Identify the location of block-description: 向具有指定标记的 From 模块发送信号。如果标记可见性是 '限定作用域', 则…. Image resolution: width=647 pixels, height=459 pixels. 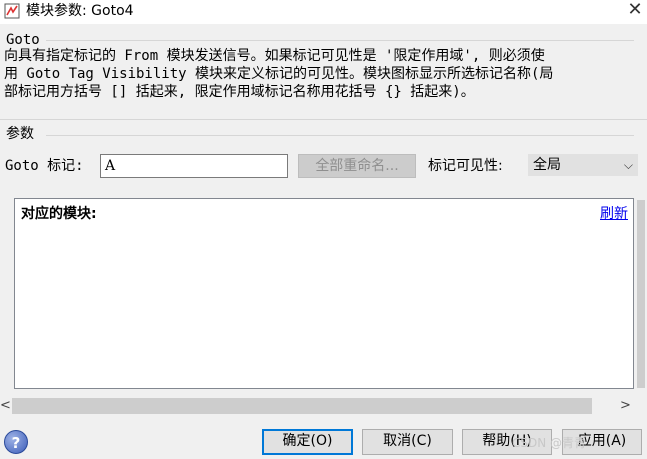
(324, 74).